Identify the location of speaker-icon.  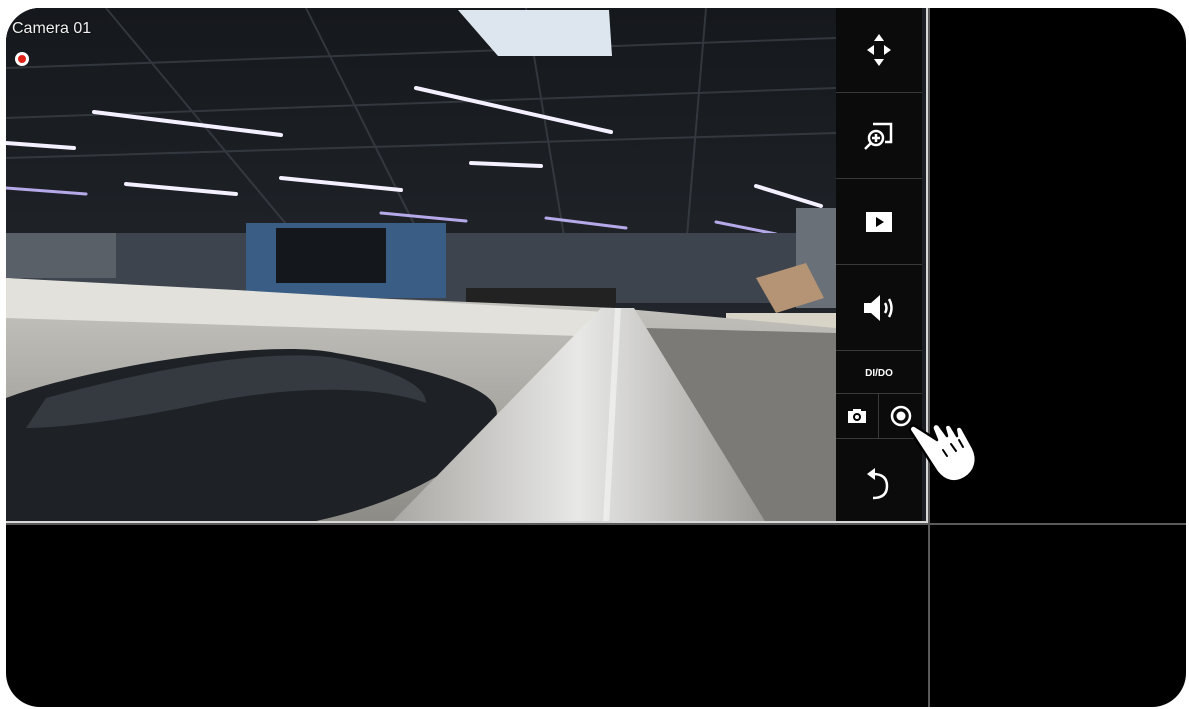
(878, 308).